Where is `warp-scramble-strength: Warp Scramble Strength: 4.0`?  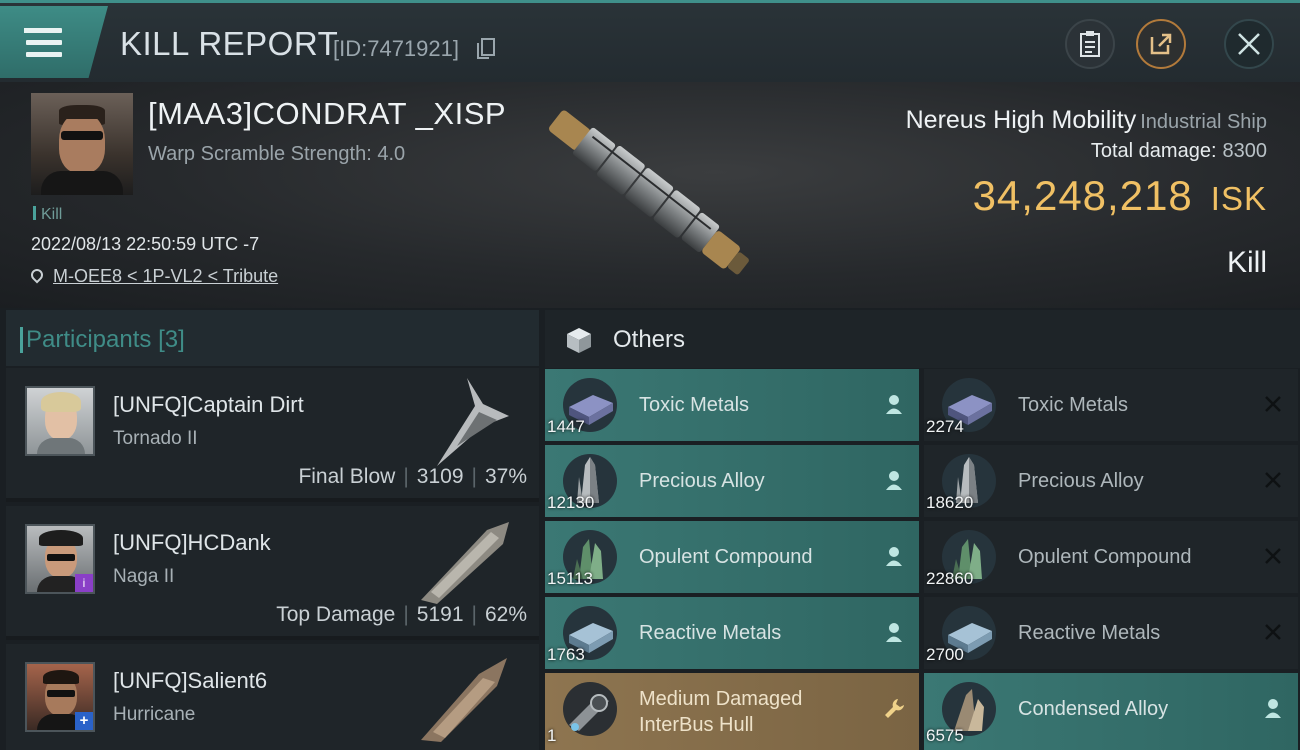 warp-scramble-strength: Warp Scramble Strength: 4.0 is located at coordinates (277, 154).